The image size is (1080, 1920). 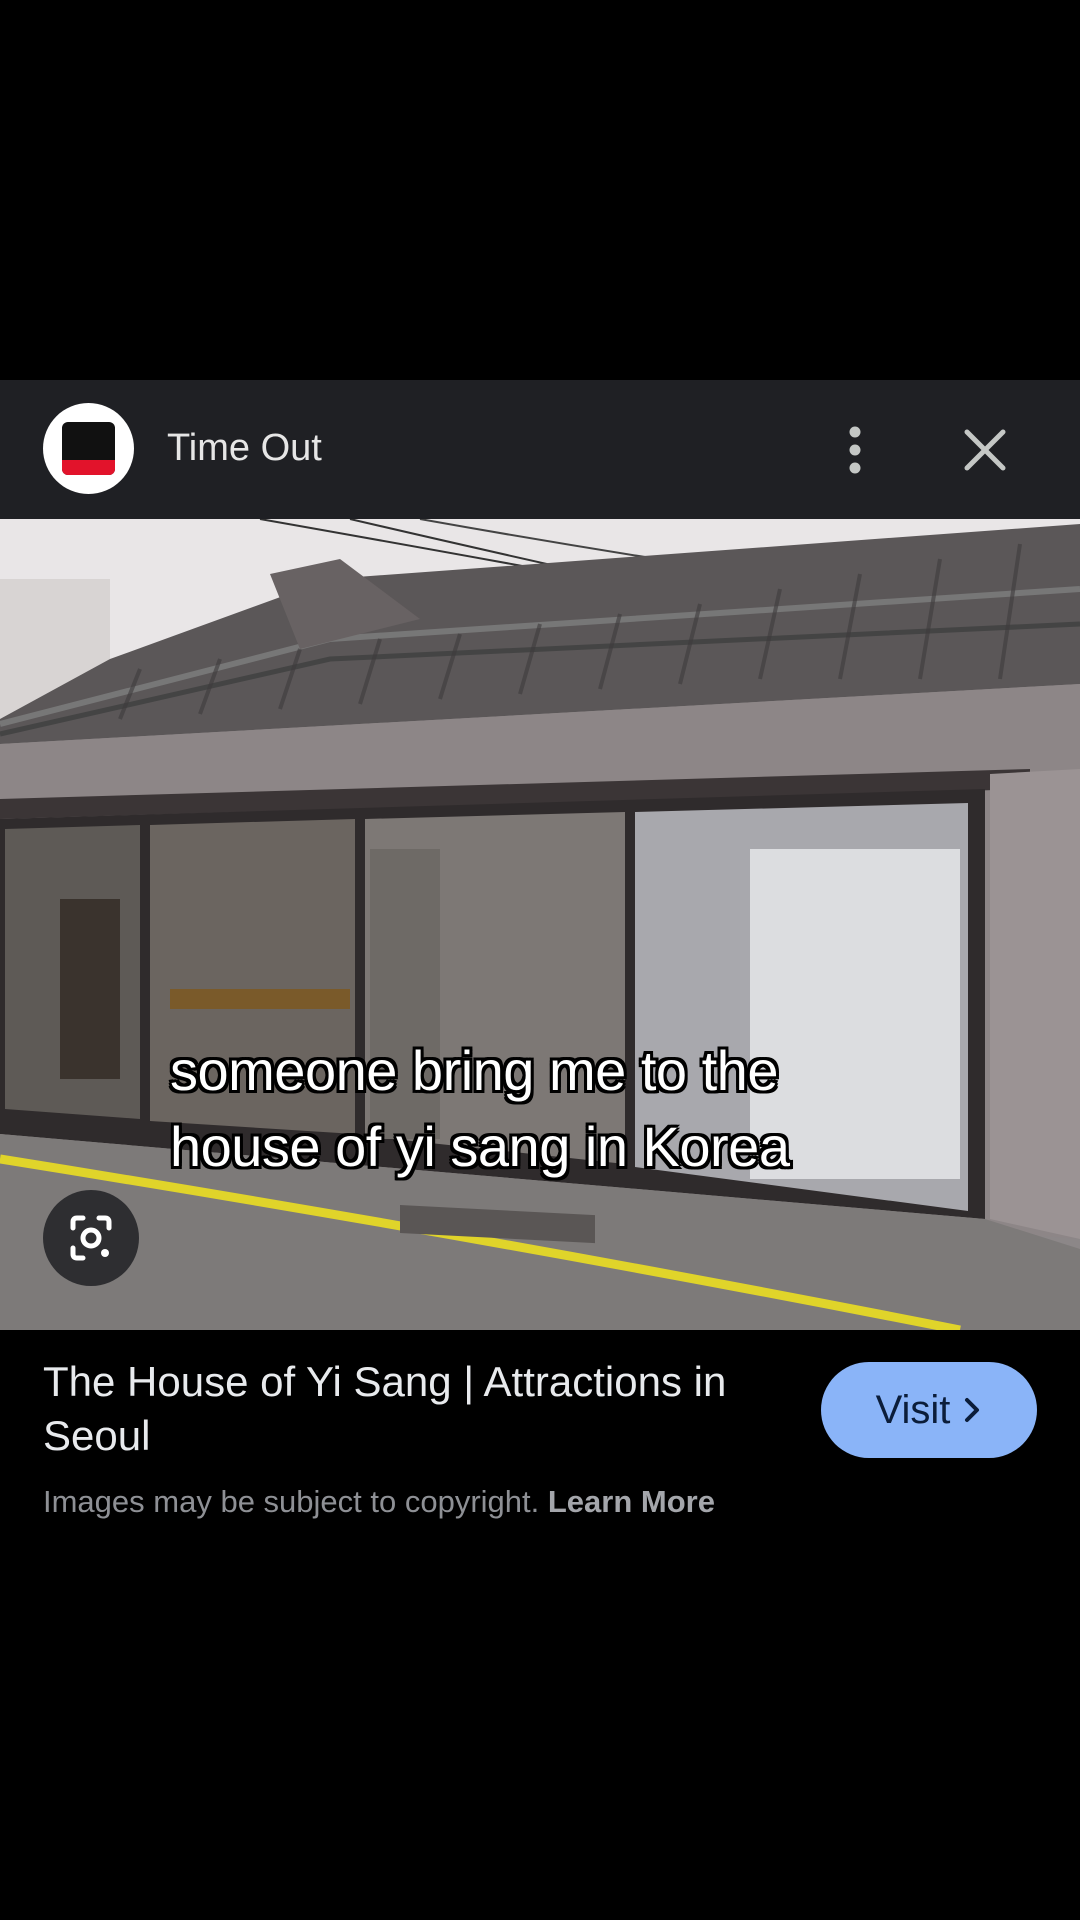 I want to click on site-favicon, so click(x=88, y=448).